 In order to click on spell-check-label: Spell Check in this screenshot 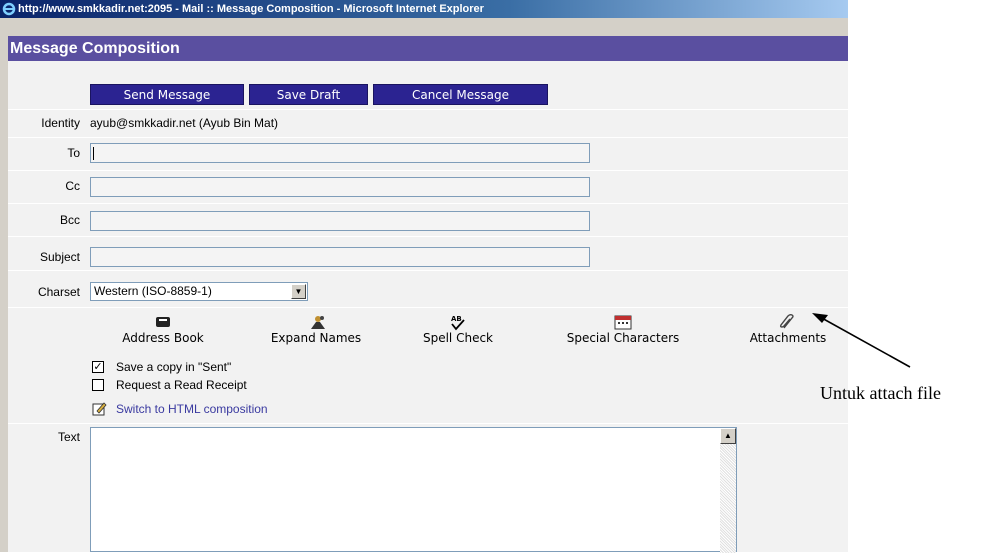, I will do `click(457, 338)`.